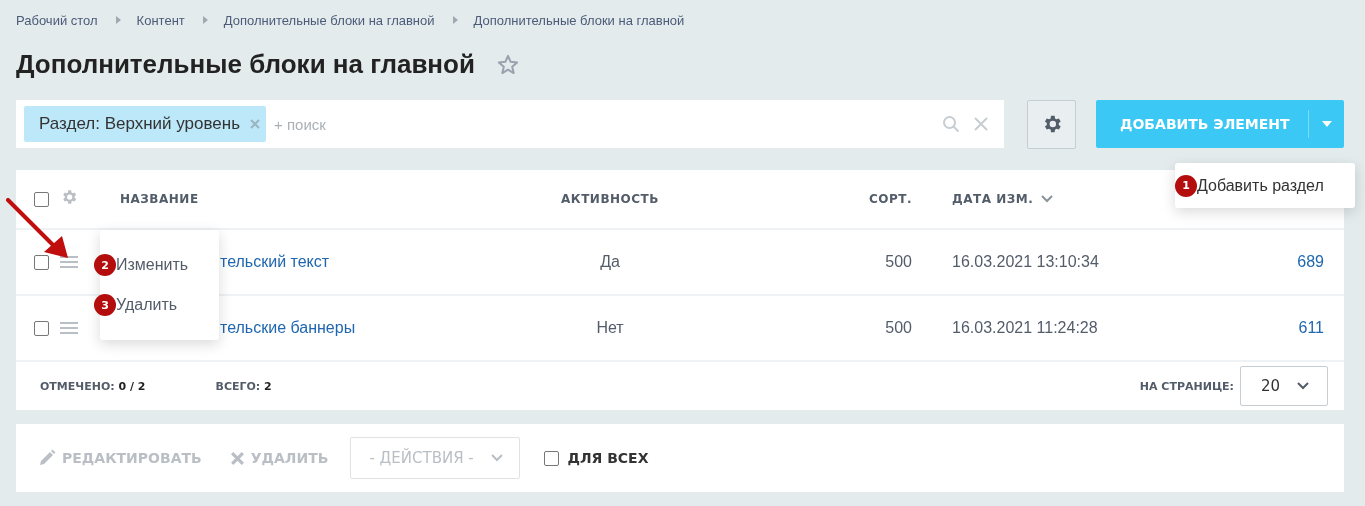 Image resolution: width=1365 pixels, height=506 pixels. I want to click on id-link: 689, so click(1310, 262).